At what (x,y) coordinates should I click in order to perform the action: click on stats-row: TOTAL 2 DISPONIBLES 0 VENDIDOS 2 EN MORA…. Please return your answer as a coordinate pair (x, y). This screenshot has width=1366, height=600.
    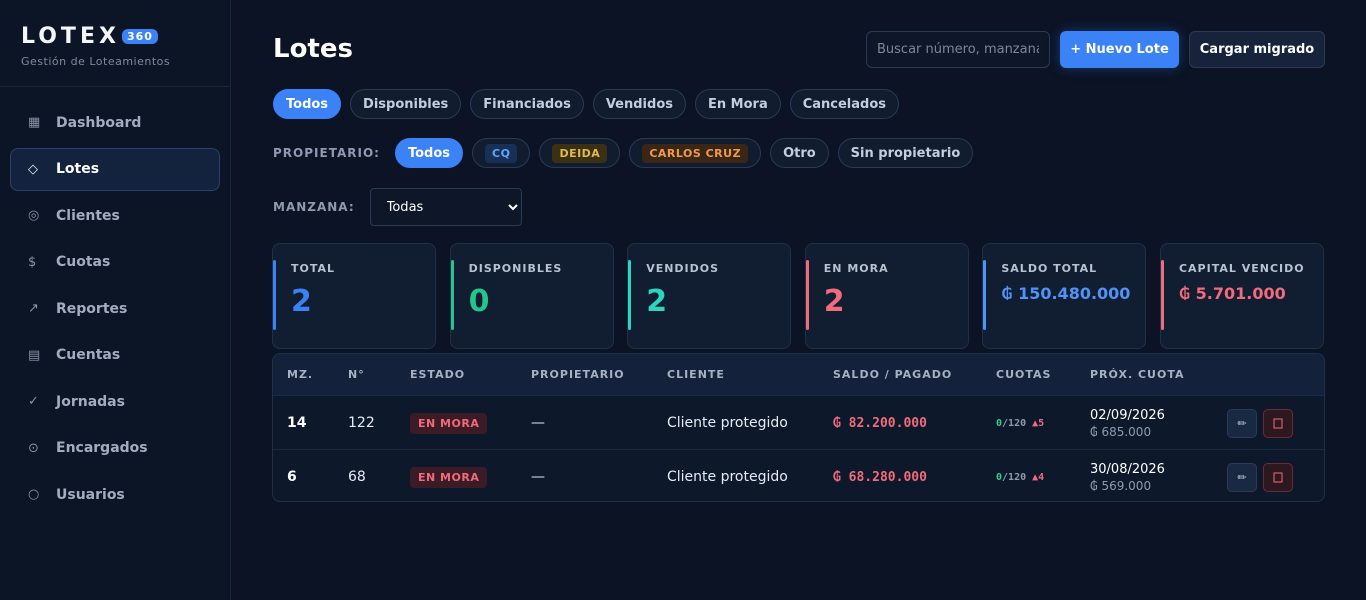
    Looking at the image, I should click on (798, 296).